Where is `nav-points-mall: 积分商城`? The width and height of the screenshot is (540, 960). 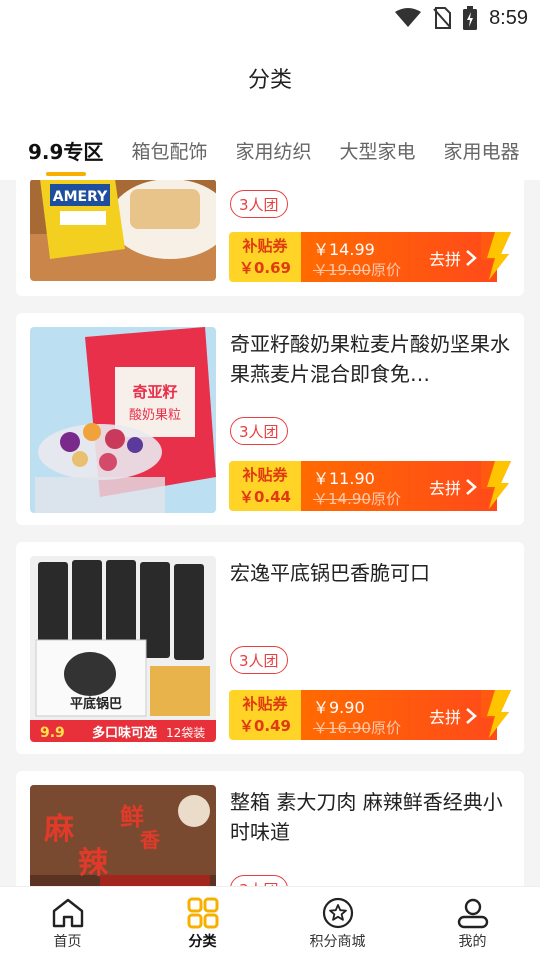 nav-points-mall: 积分商城 is located at coordinates (337, 923).